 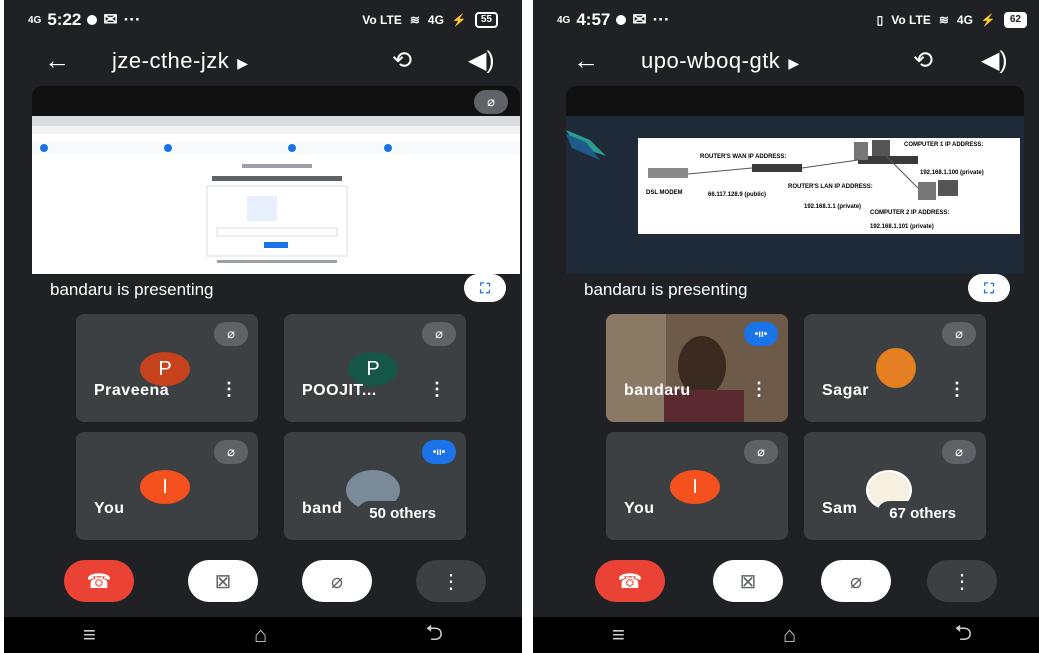 I want to click on diagram-c1-ip: 192.168.1.100 (private), so click(x=952, y=173).